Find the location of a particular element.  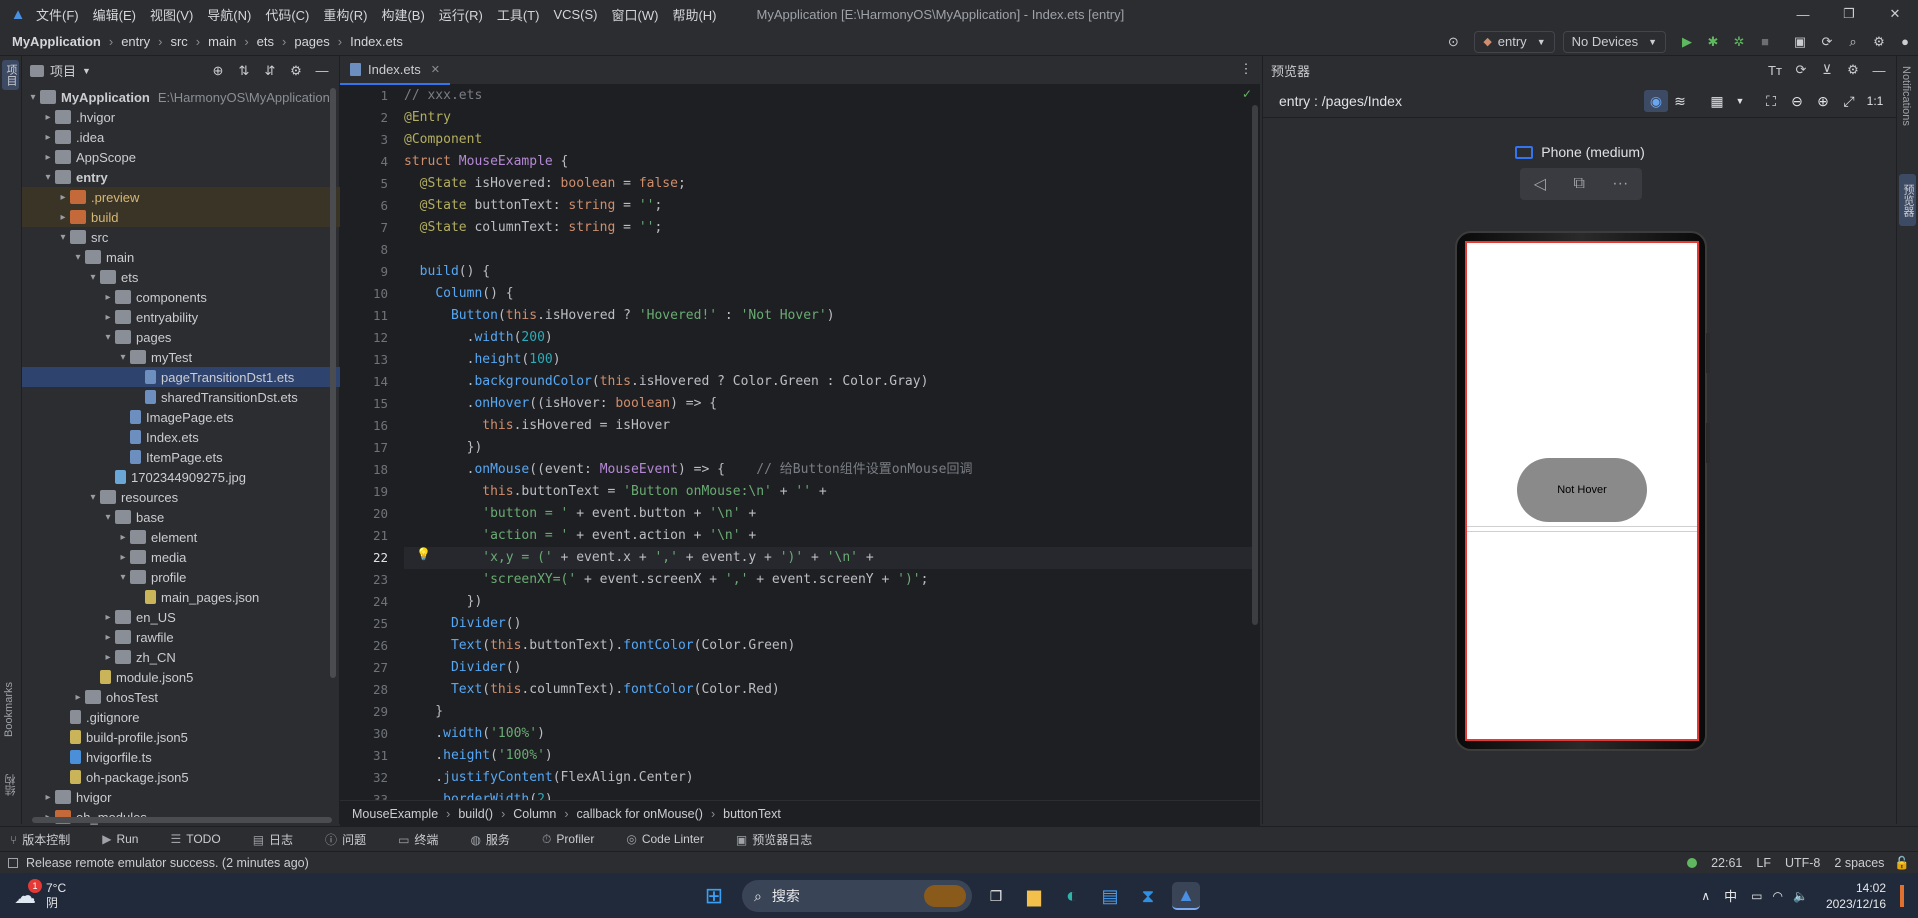

hide-icon: — is located at coordinates (322, 70).